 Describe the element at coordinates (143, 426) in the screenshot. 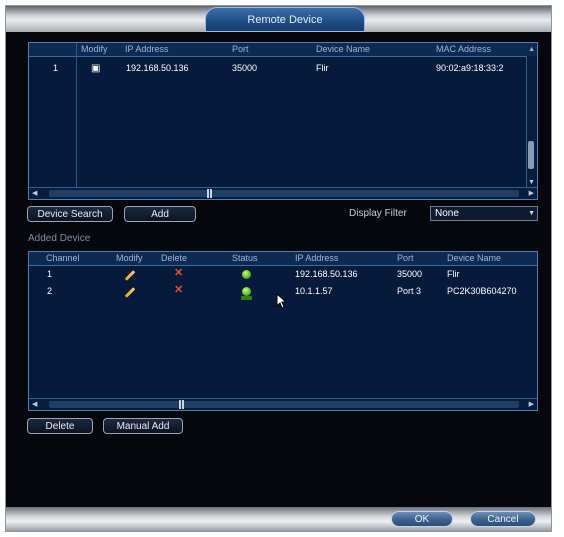

I see `manual-add-button: Manual Add` at that location.